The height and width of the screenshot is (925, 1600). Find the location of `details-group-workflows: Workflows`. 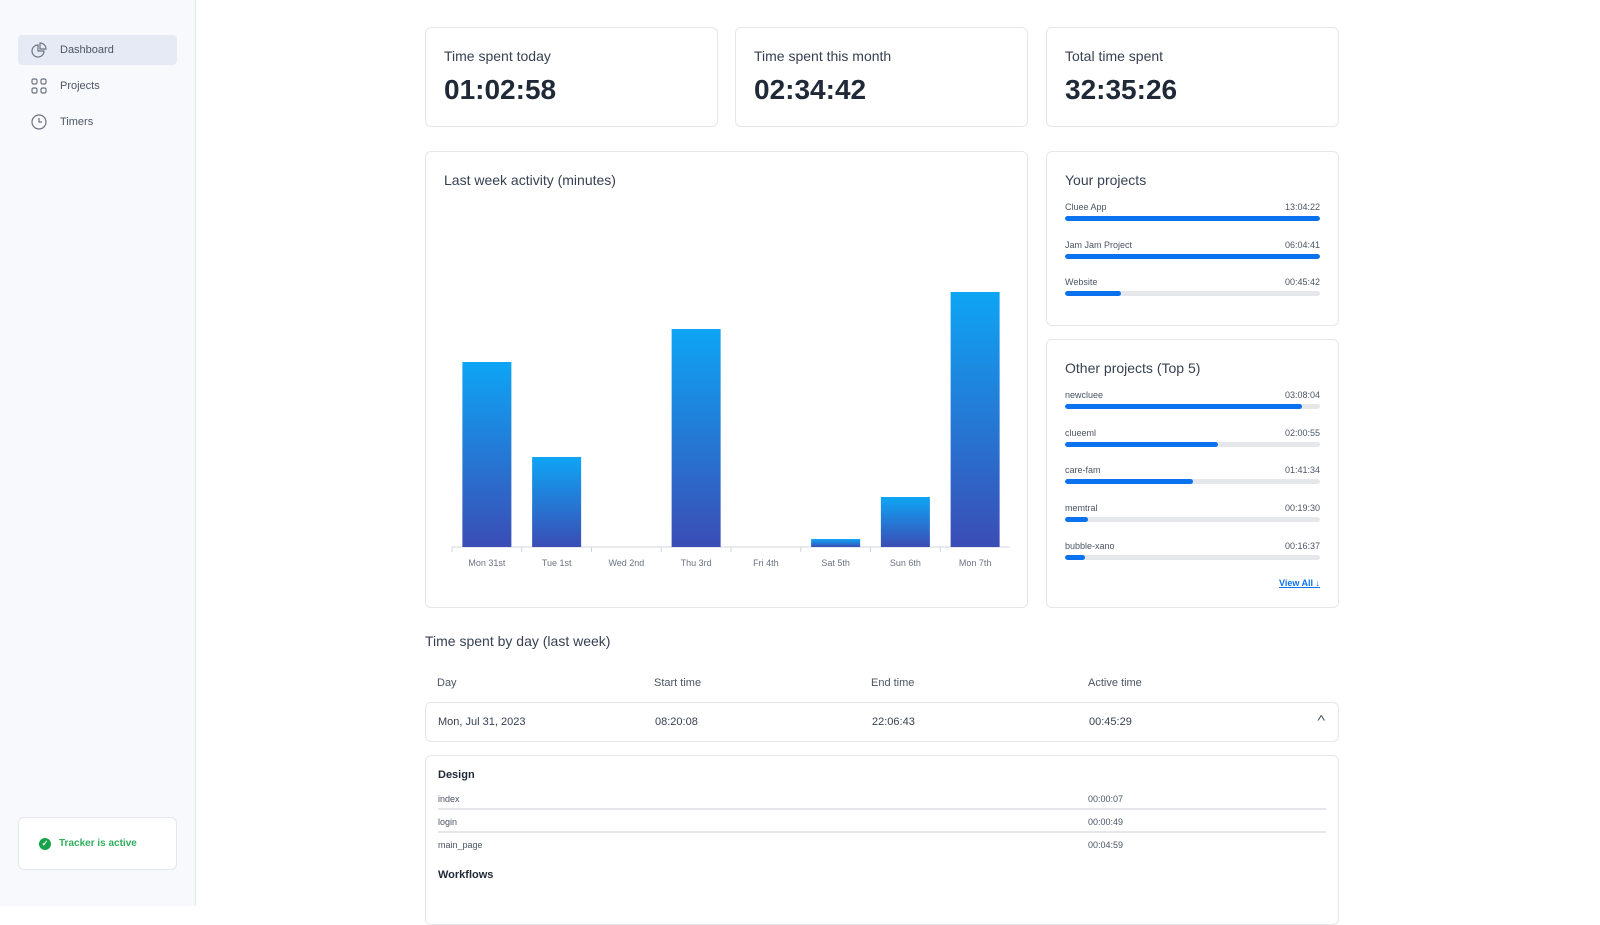

details-group-workflows: Workflows is located at coordinates (466, 875).